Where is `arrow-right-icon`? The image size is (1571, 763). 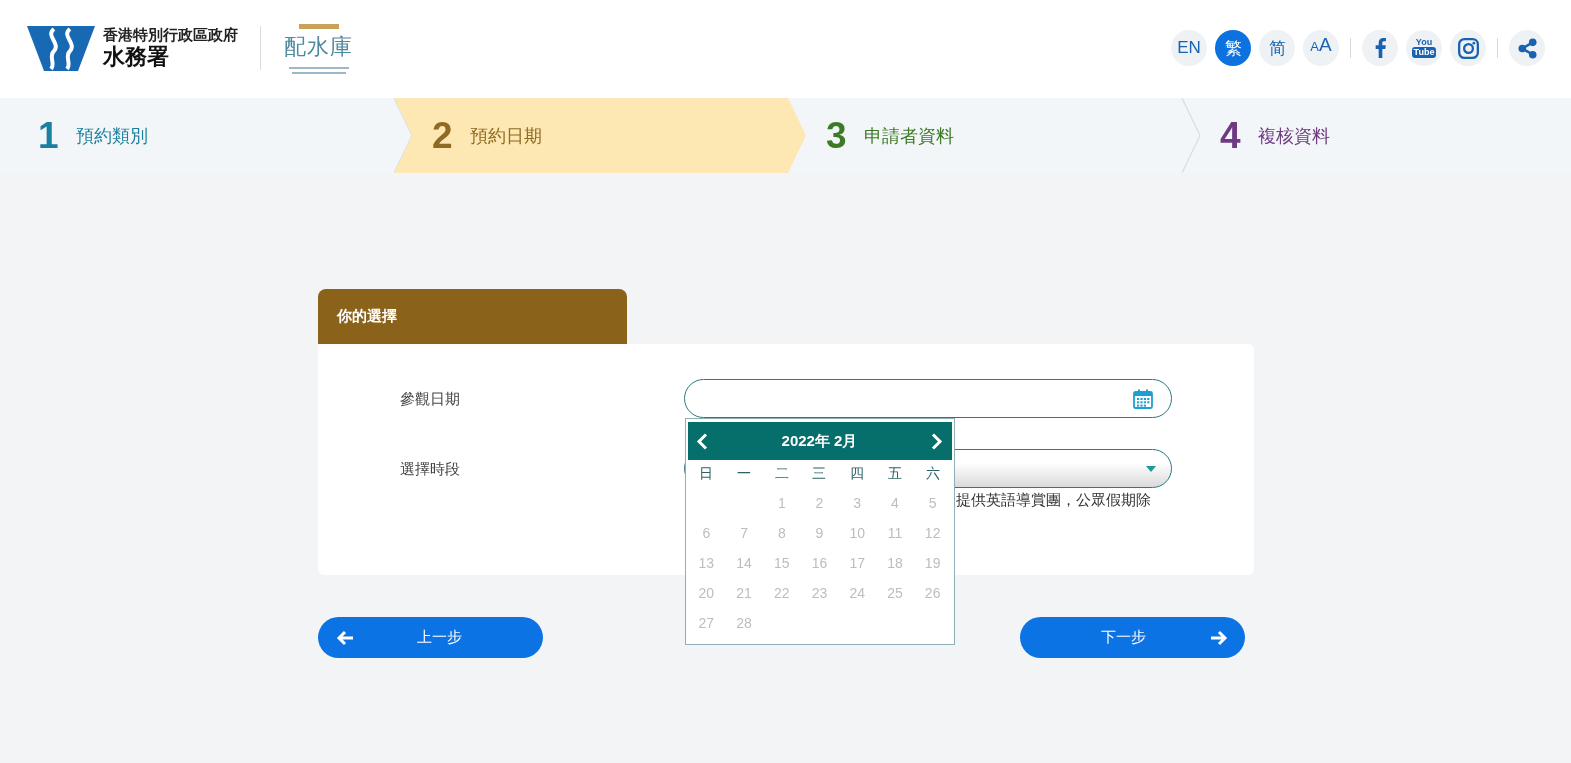 arrow-right-icon is located at coordinates (1218, 637).